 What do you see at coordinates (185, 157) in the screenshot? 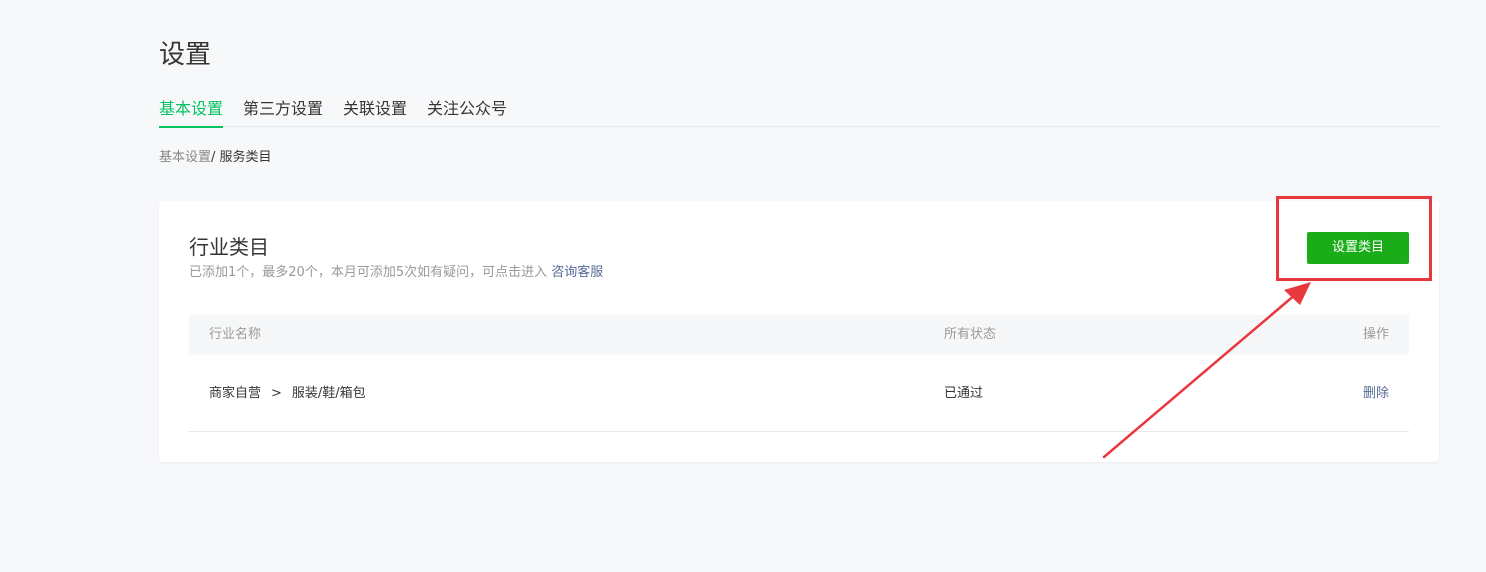
I see `breadcrumb-parent-link: 基本设置` at bounding box center [185, 157].